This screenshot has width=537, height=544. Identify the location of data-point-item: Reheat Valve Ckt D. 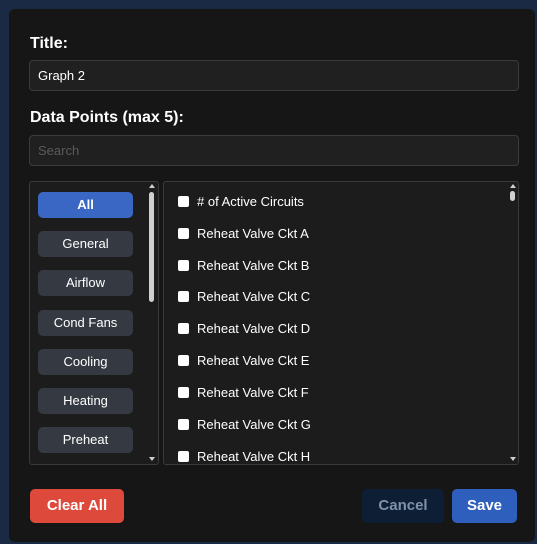
(244, 329).